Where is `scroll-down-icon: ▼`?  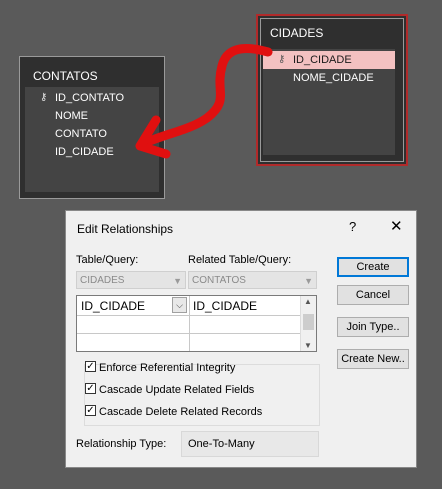
scroll-down-icon: ▼ is located at coordinates (308, 345).